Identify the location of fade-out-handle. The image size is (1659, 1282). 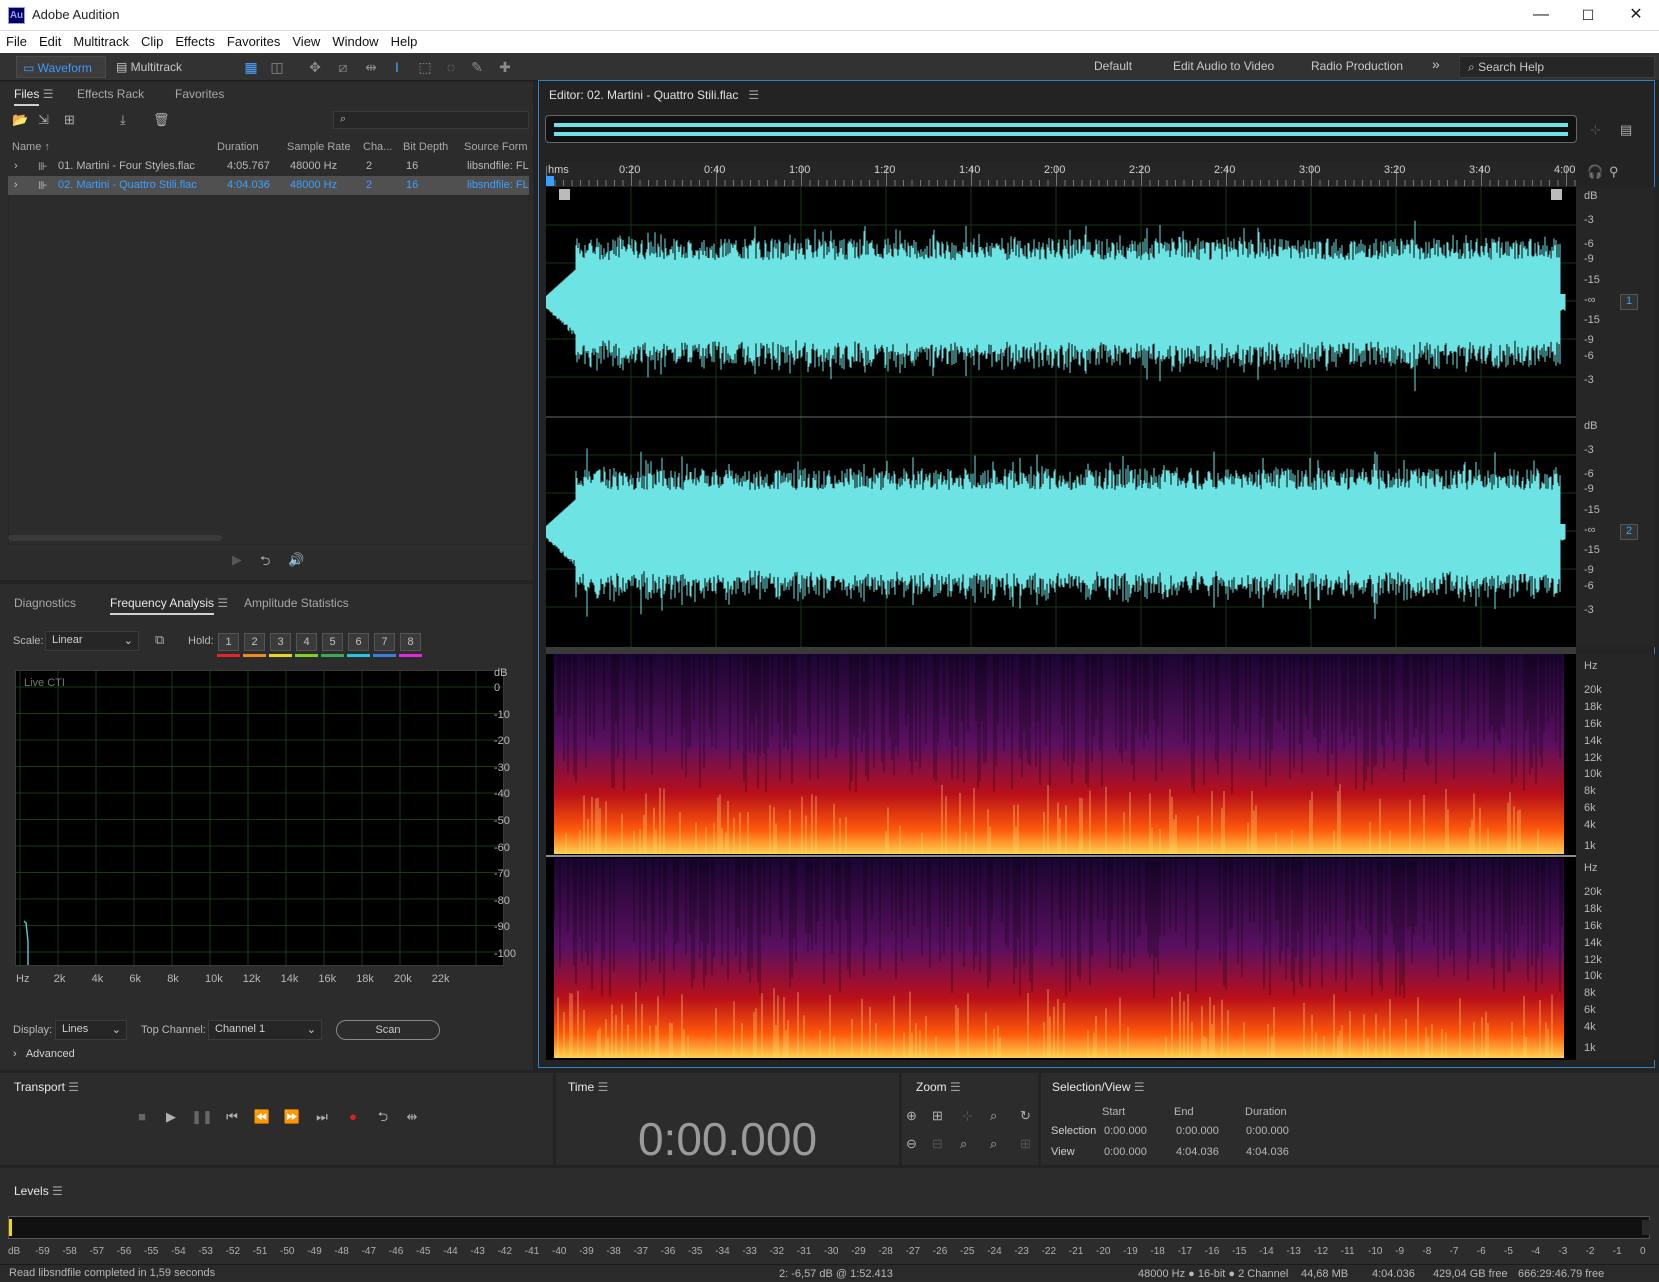
(1556, 194).